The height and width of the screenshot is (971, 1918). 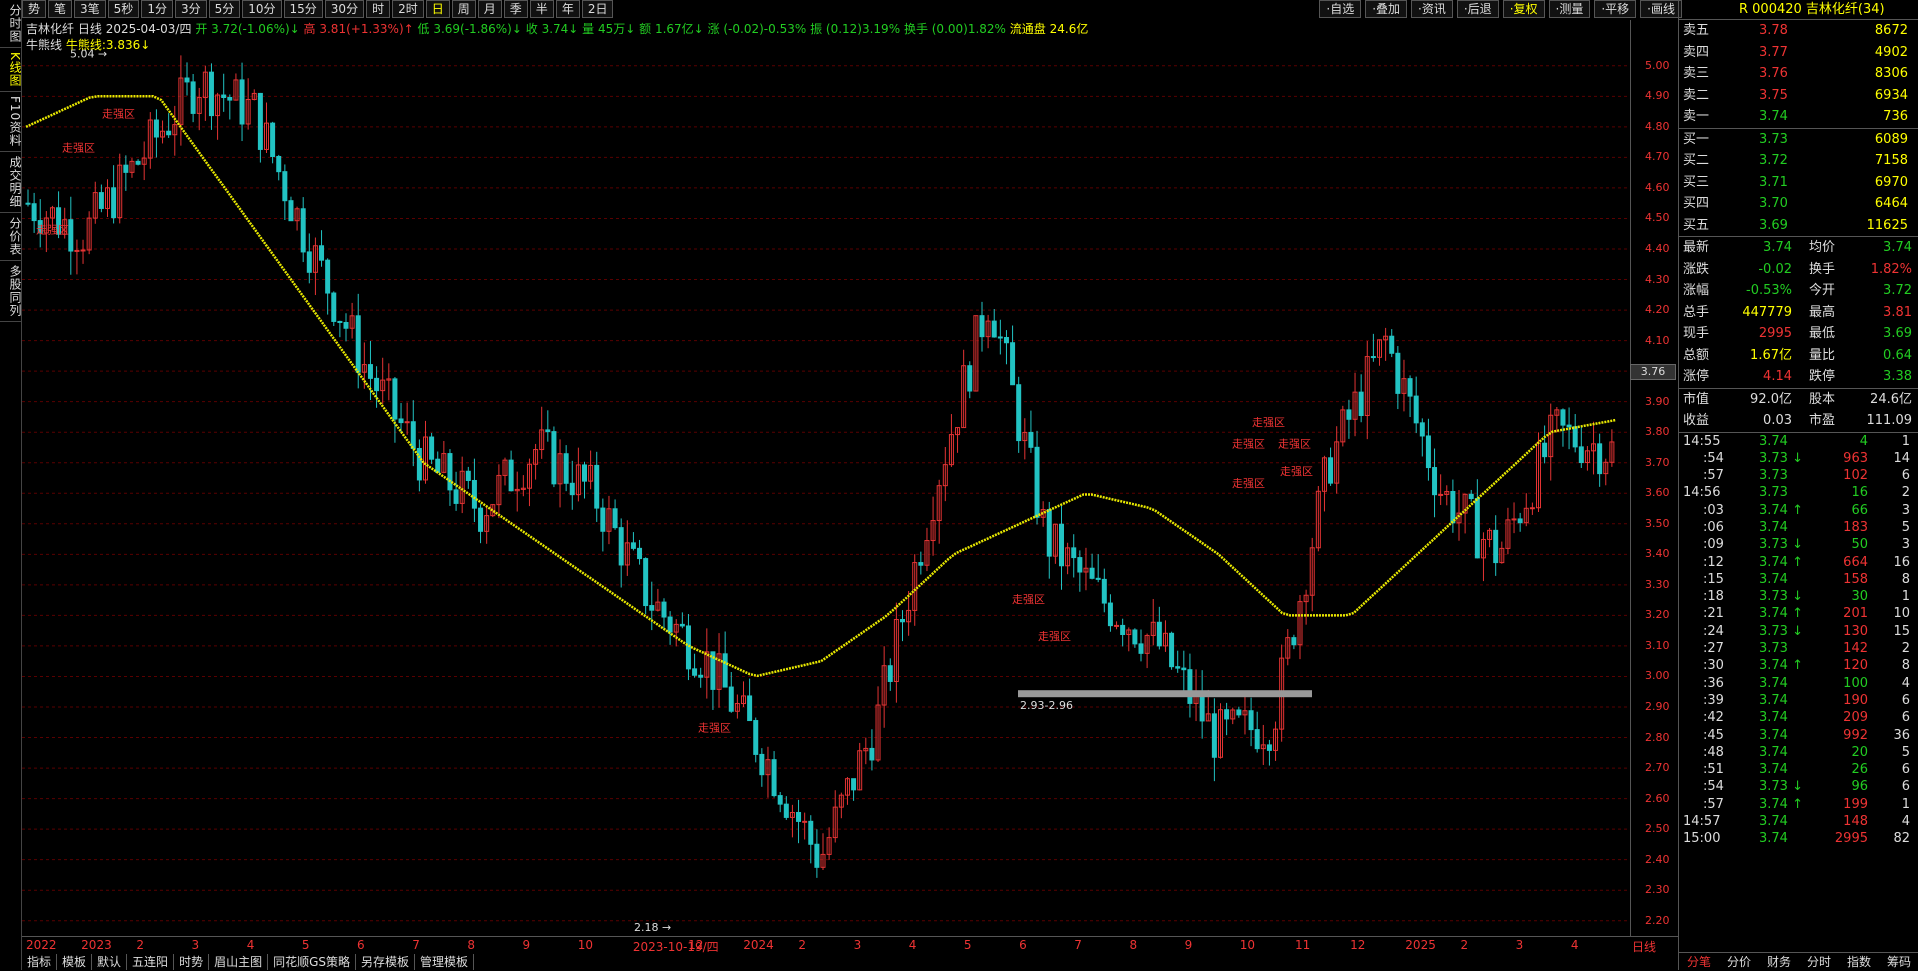 What do you see at coordinates (1798, 752) in the screenshot?
I see `tick-row: :48 3.74 20 5` at bounding box center [1798, 752].